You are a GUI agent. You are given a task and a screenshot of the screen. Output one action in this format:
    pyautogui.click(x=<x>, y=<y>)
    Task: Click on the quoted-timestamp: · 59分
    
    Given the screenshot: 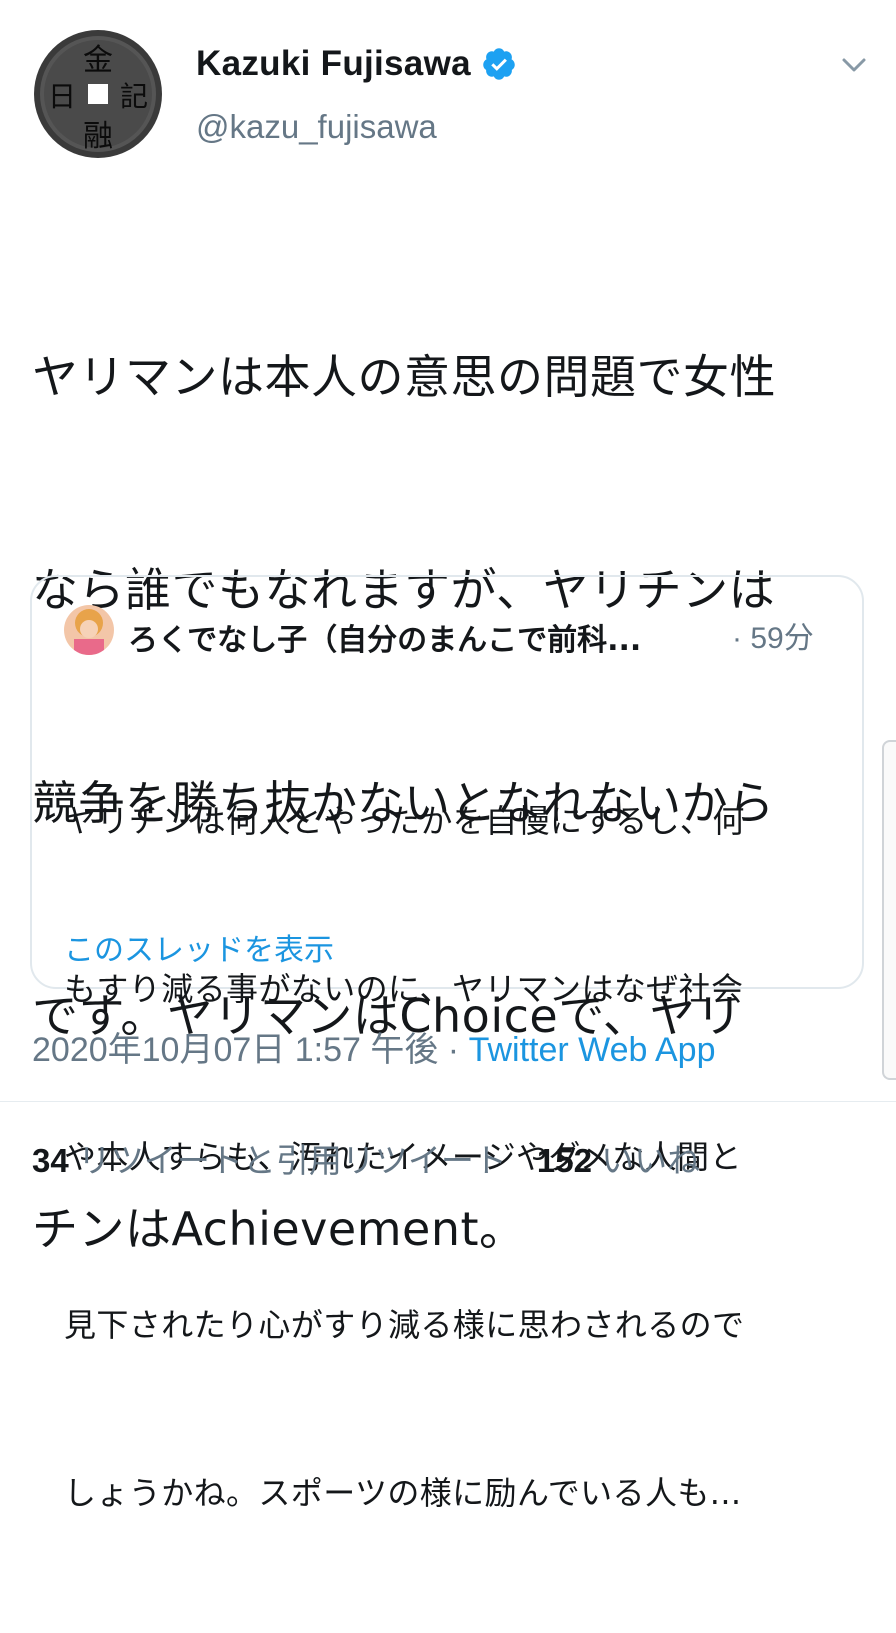 What is the action you would take?
    pyautogui.click(x=773, y=635)
    